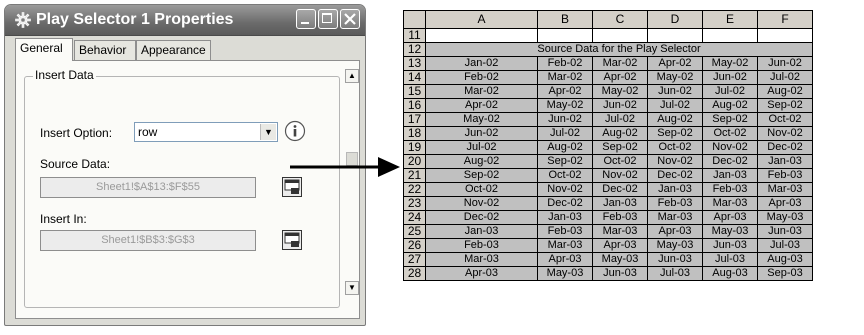 Image resolution: width=864 pixels, height=335 pixels. What do you see at coordinates (619, 49) in the screenshot?
I see `sheet-title-cell: Source Data for the Play Selector` at bounding box center [619, 49].